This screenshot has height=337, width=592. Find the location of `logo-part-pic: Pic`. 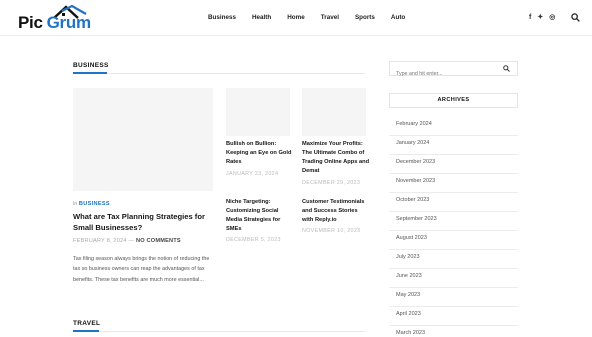

logo-part-pic: Pic is located at coordinates (30, 22).